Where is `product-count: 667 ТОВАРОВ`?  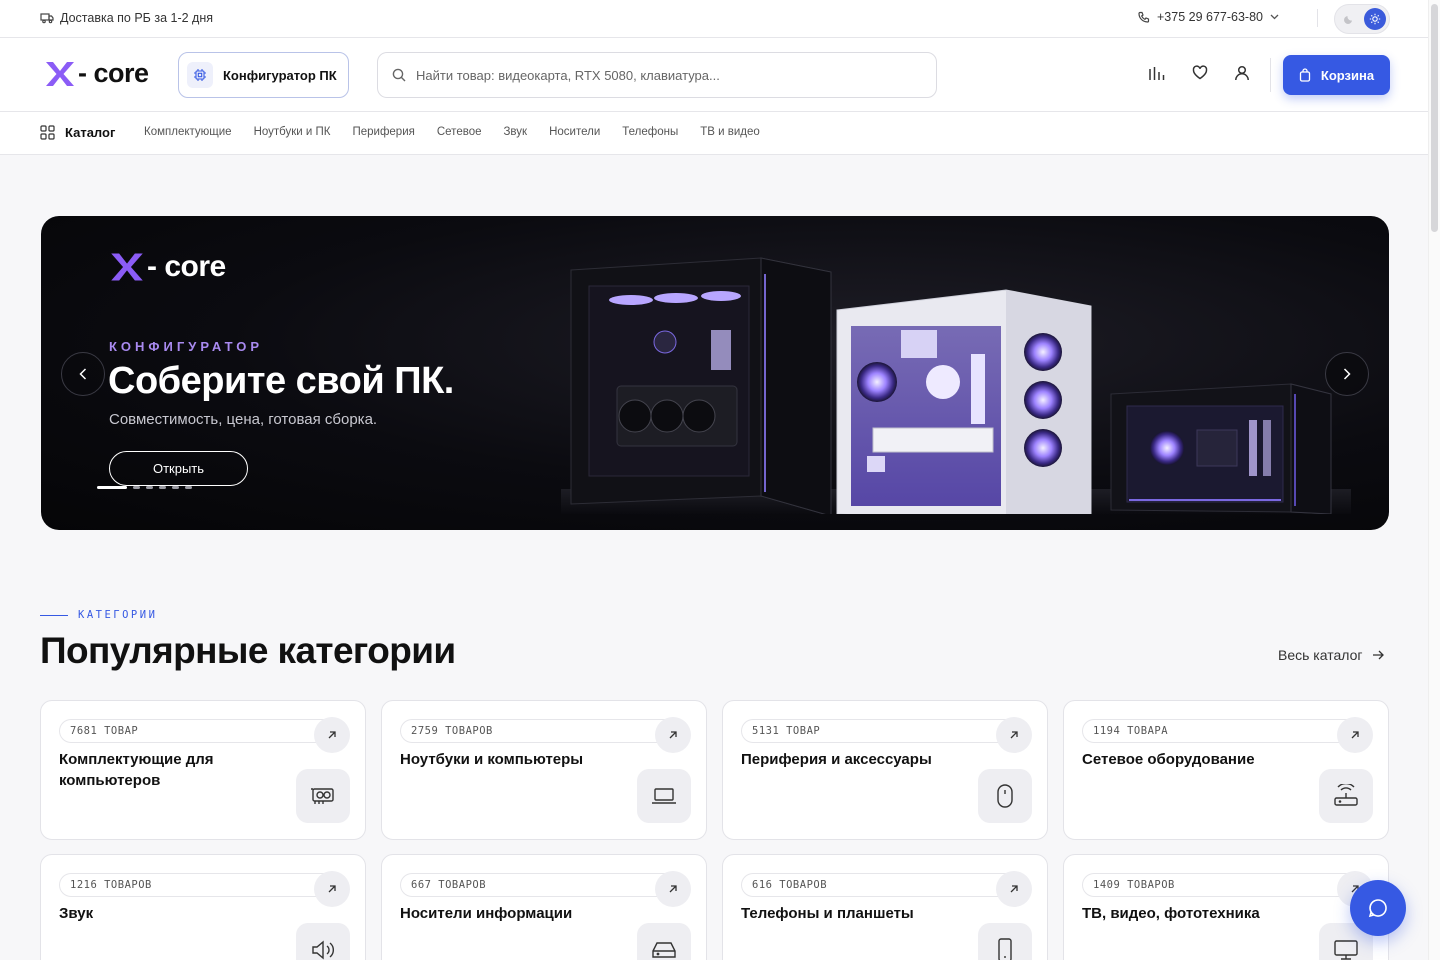
product-count: 667 ТОВАРОВ is located at coordinates (539, 885).